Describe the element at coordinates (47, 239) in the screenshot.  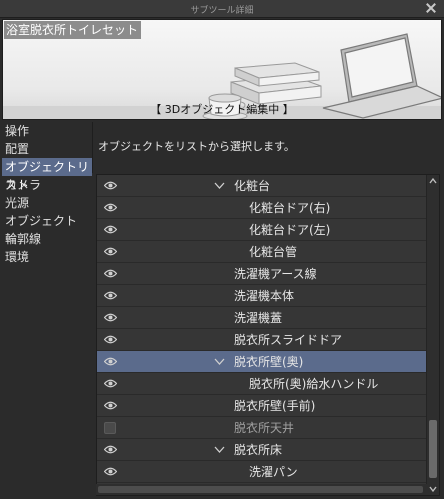
I see `menu-item-outline: 輪郭線` at that location.